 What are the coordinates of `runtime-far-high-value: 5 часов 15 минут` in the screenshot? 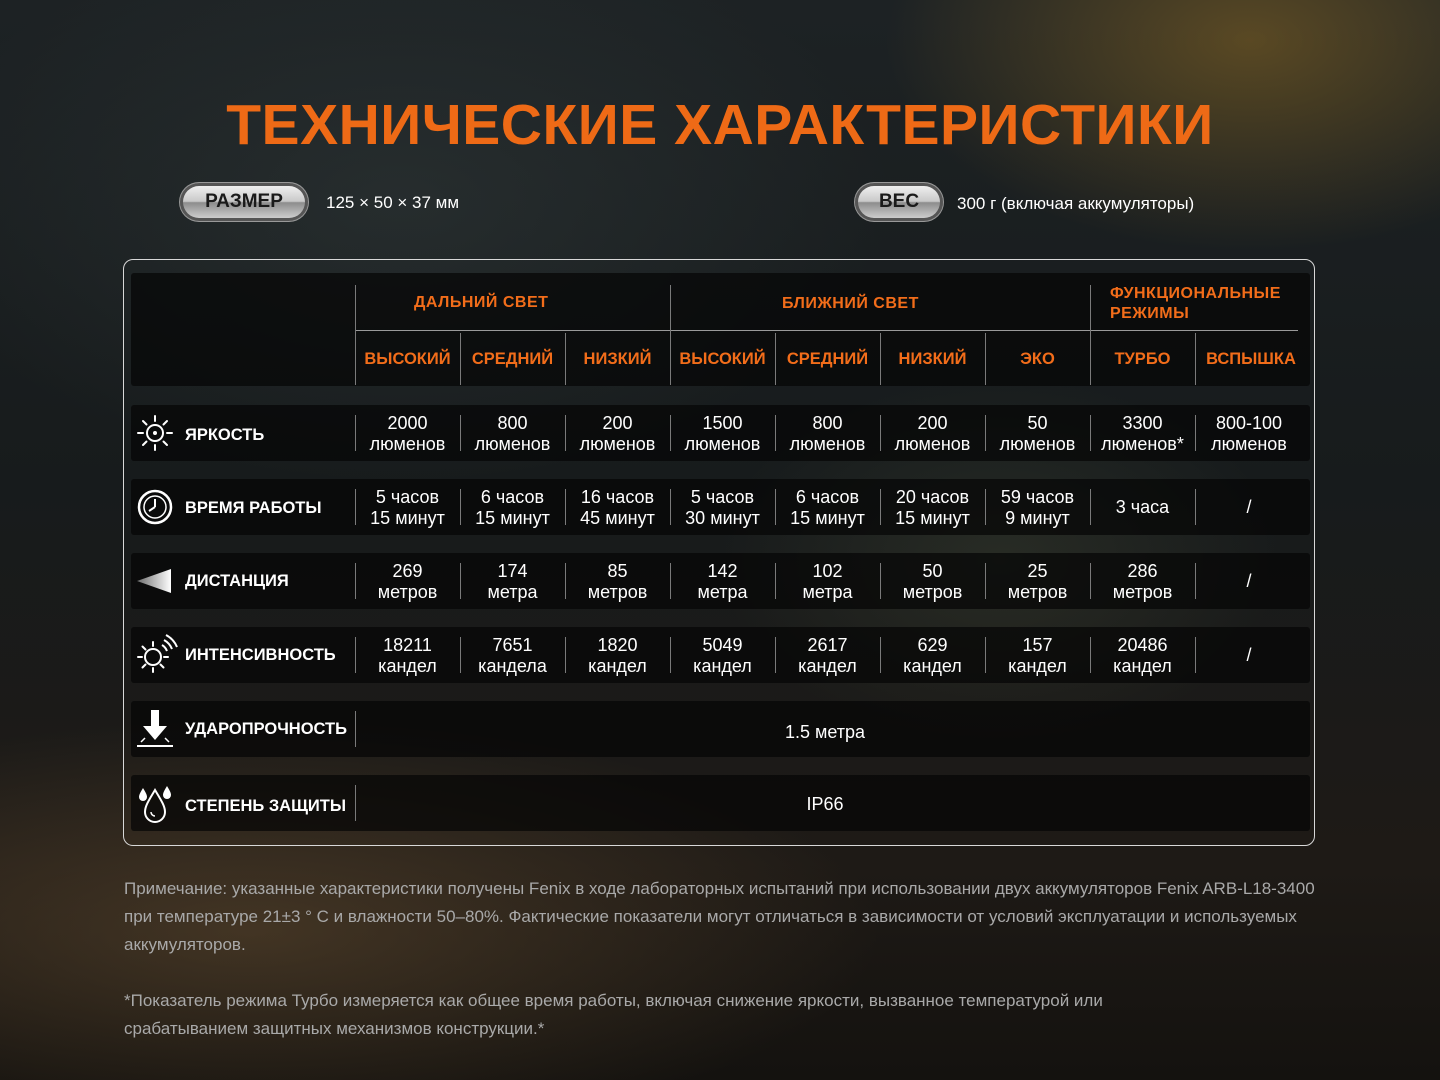 It's located at (407, 507).